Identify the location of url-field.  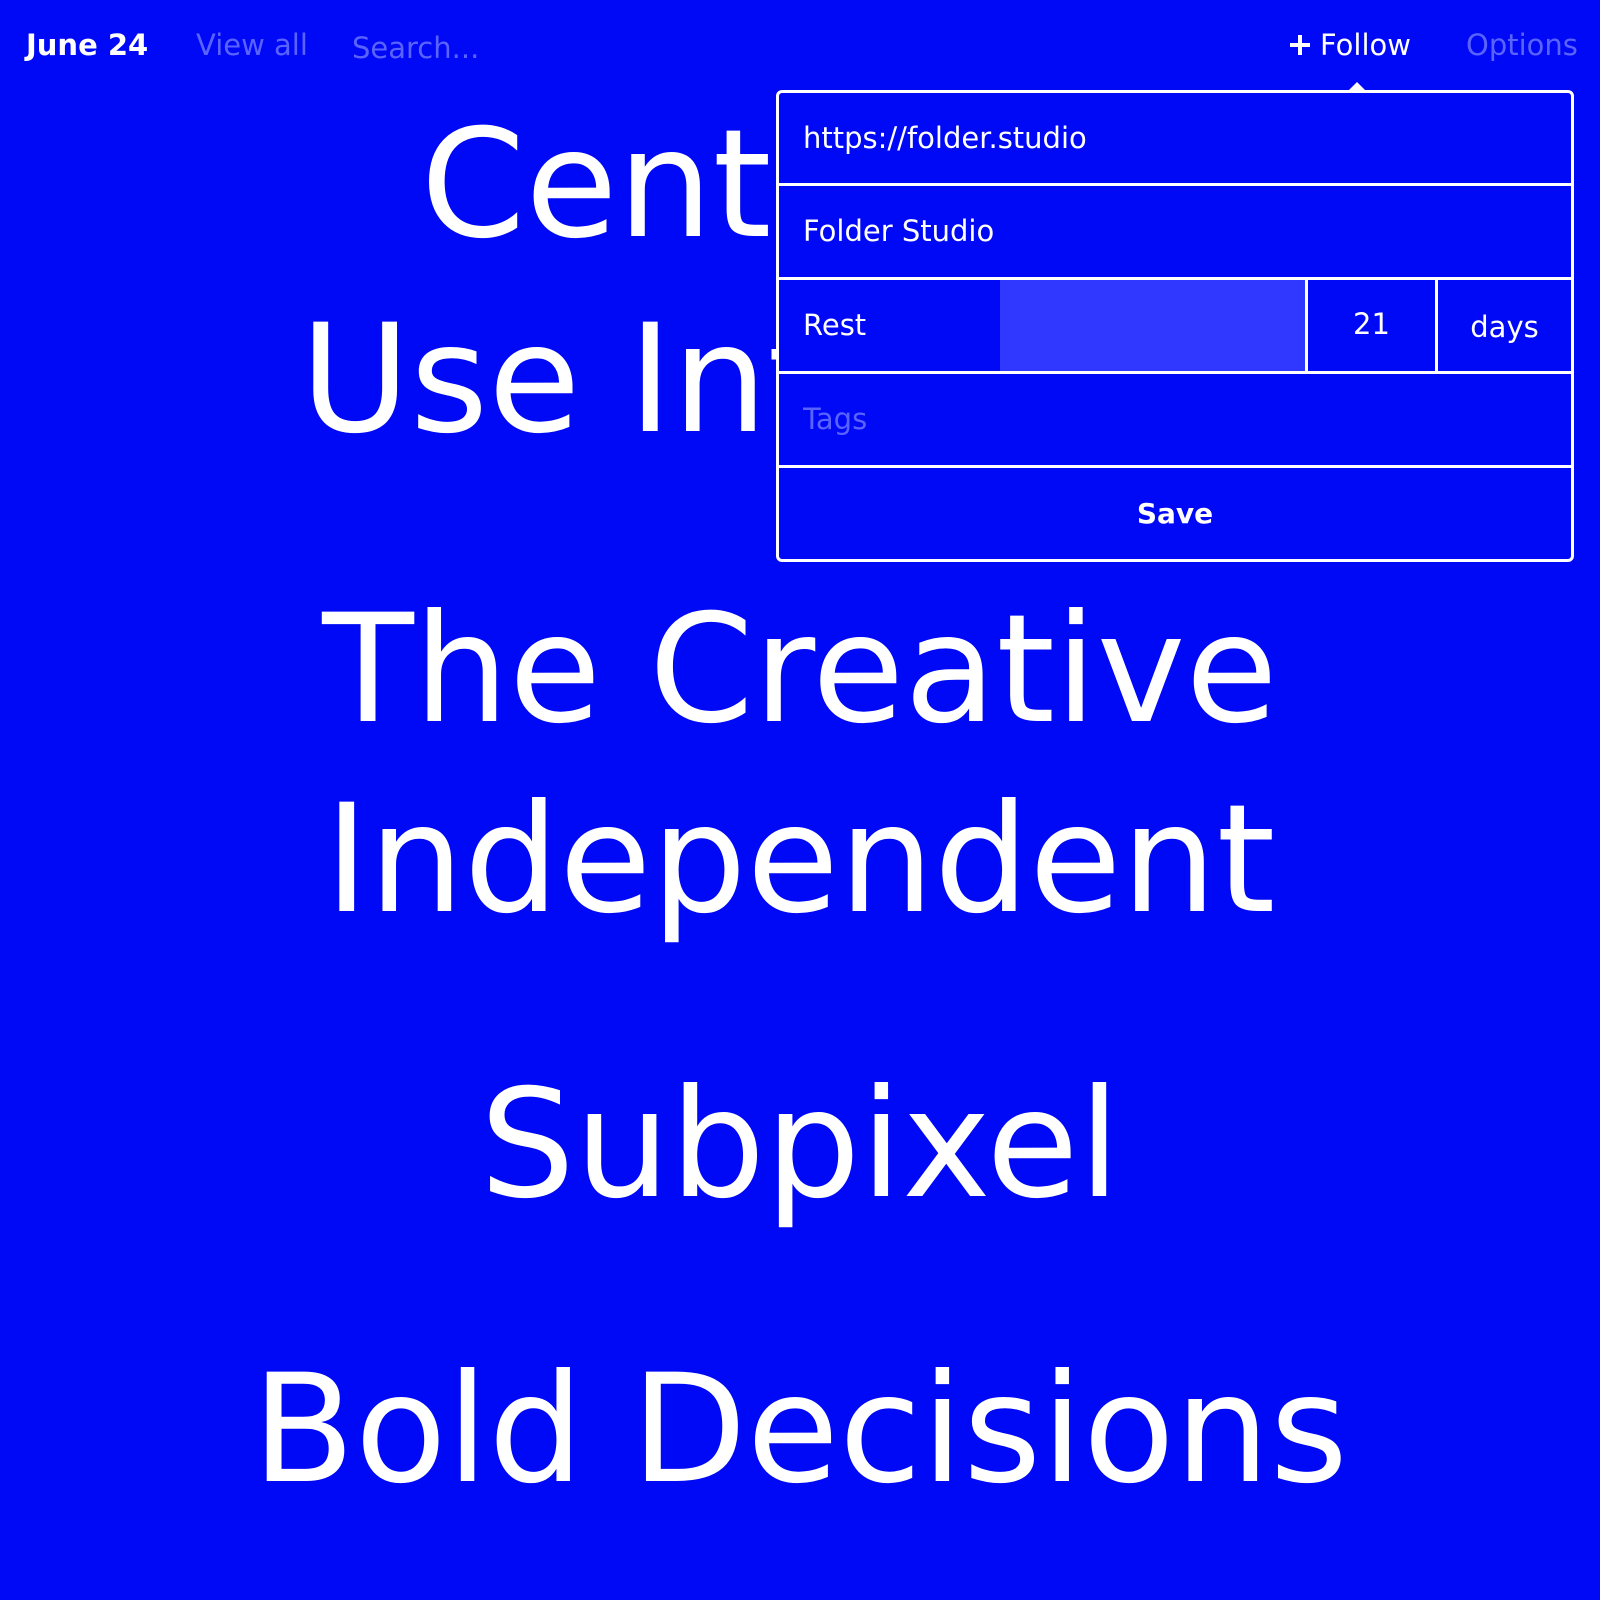
(1173, 138).